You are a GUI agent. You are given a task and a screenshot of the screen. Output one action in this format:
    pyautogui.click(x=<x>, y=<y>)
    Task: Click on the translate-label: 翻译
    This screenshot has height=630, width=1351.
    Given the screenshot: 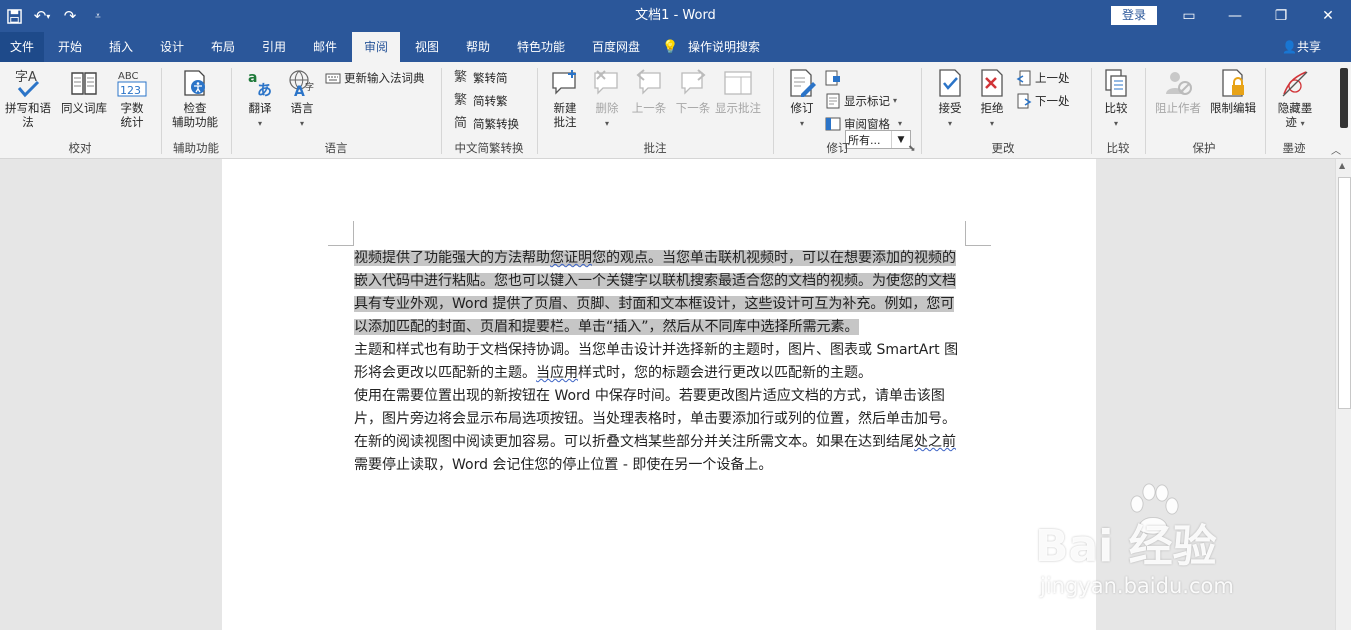 What is the action you would take?
    pyautogui.click(x=260, y=108)
    